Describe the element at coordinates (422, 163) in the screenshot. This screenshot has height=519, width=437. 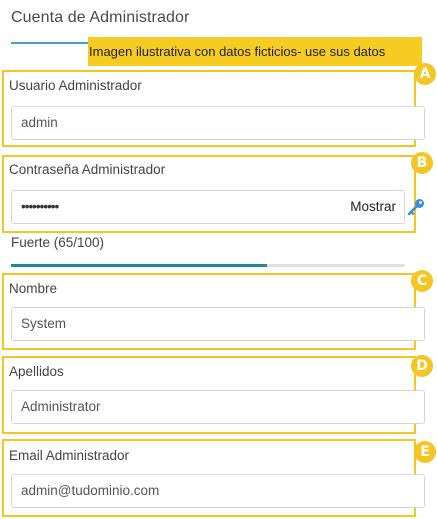
I see `badge-b: B` at that location.